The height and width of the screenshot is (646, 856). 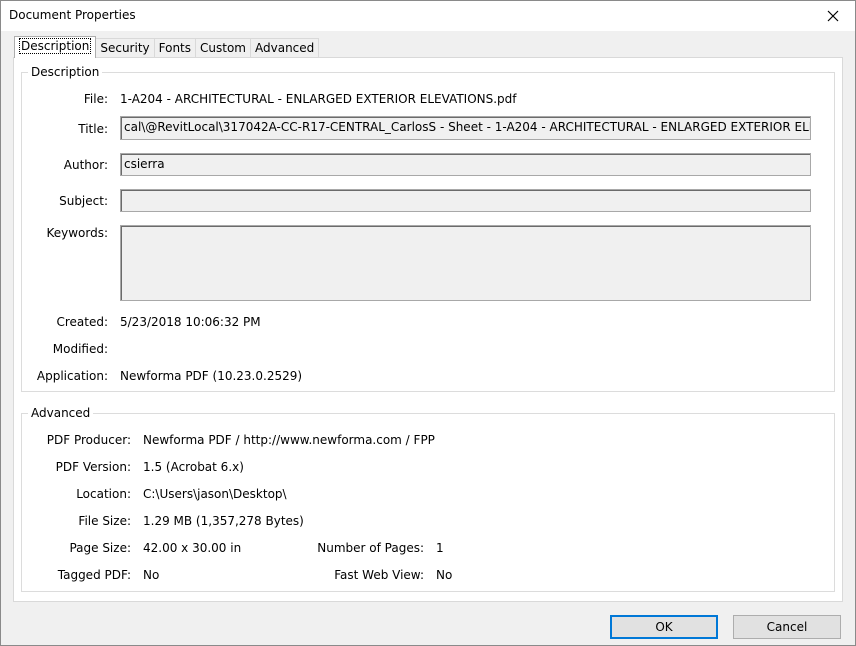 I want to click on file-size-label: File Size:, so click(x=104, y=521).